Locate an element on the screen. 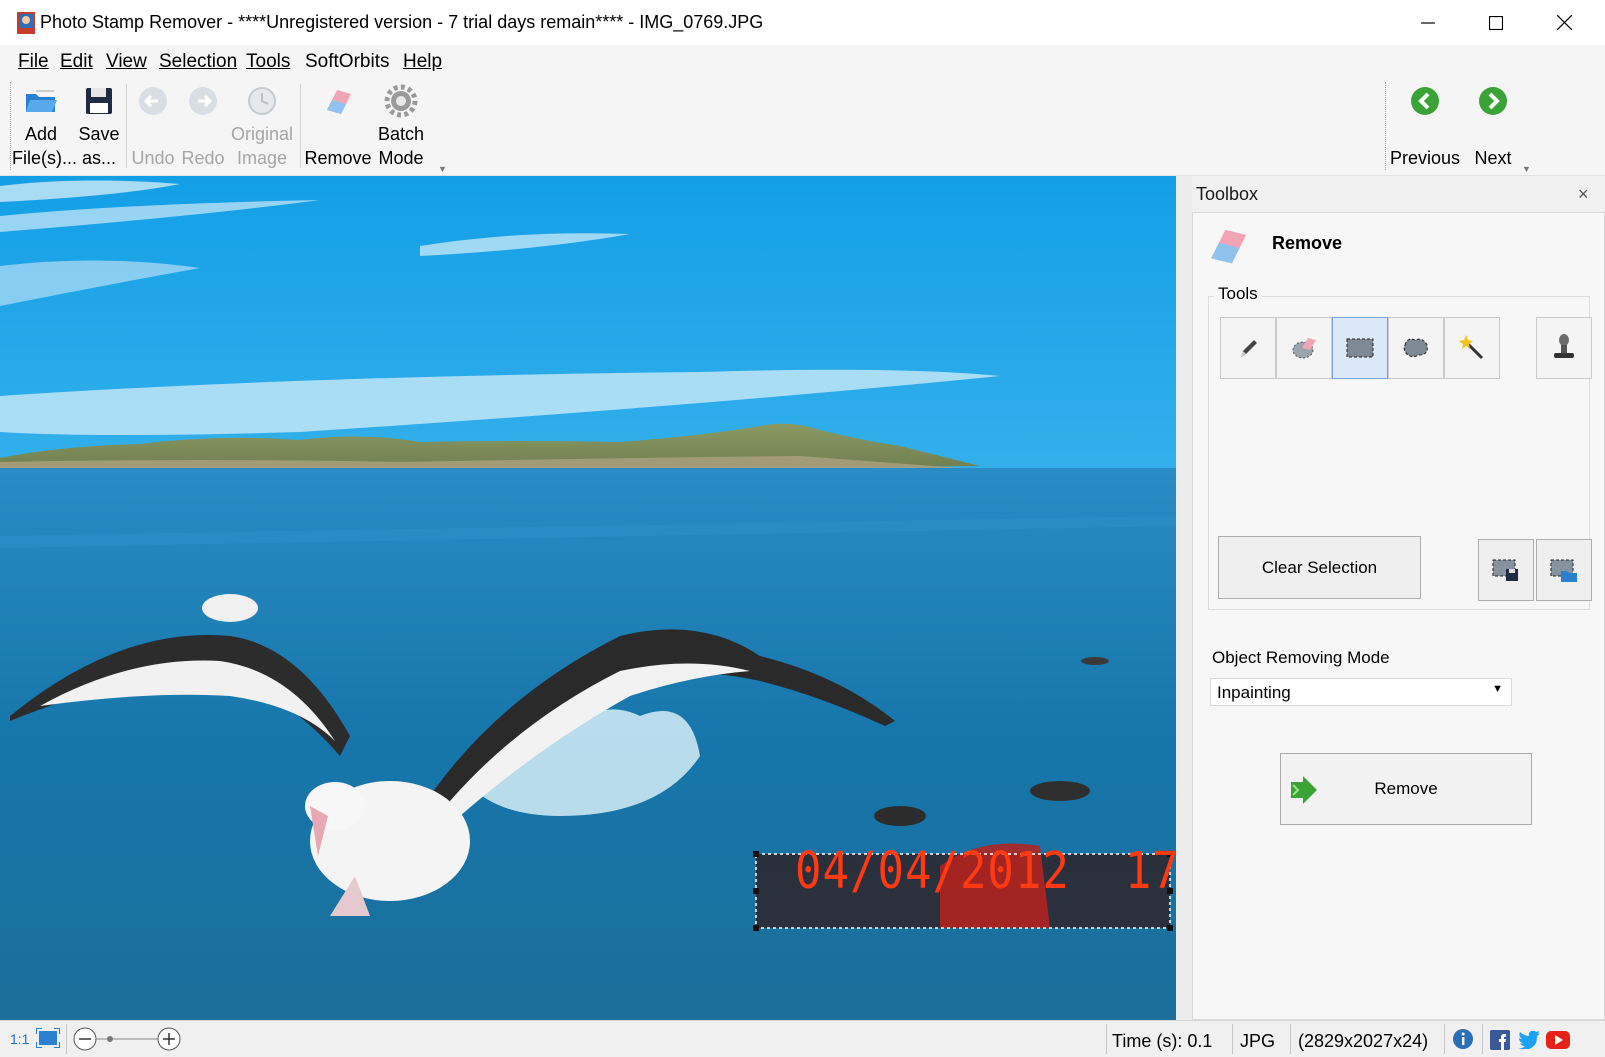 The width and height of the screenshot is (1605, 1057). menu-view-label: View is located at coordinates (126, 61).